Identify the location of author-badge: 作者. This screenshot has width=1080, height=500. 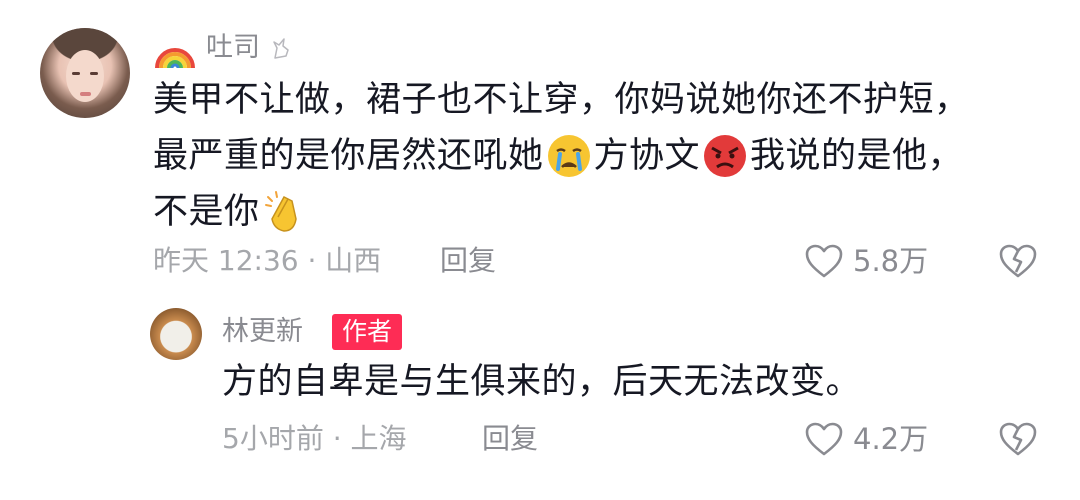
(367, 332).